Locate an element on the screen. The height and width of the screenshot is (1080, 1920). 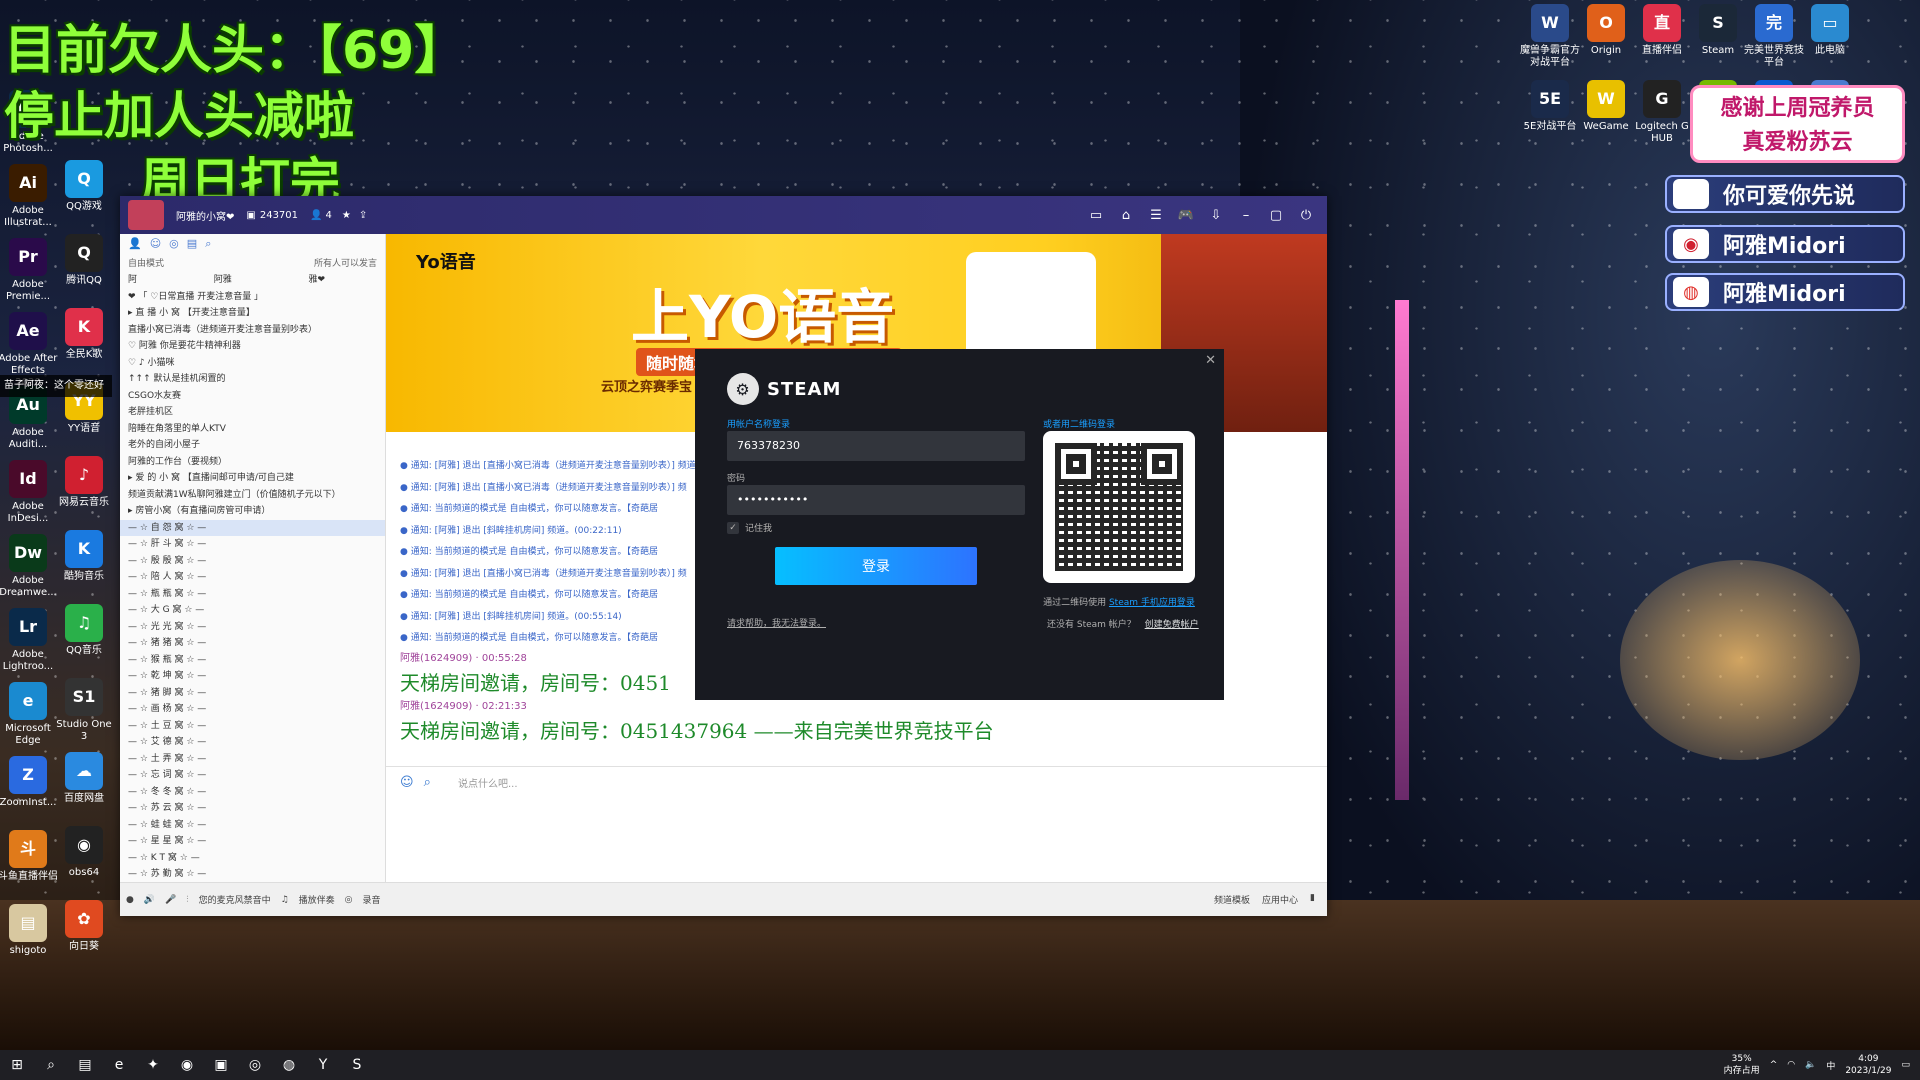
volume-icon: 🔊 is located at coordinates (149, 900).